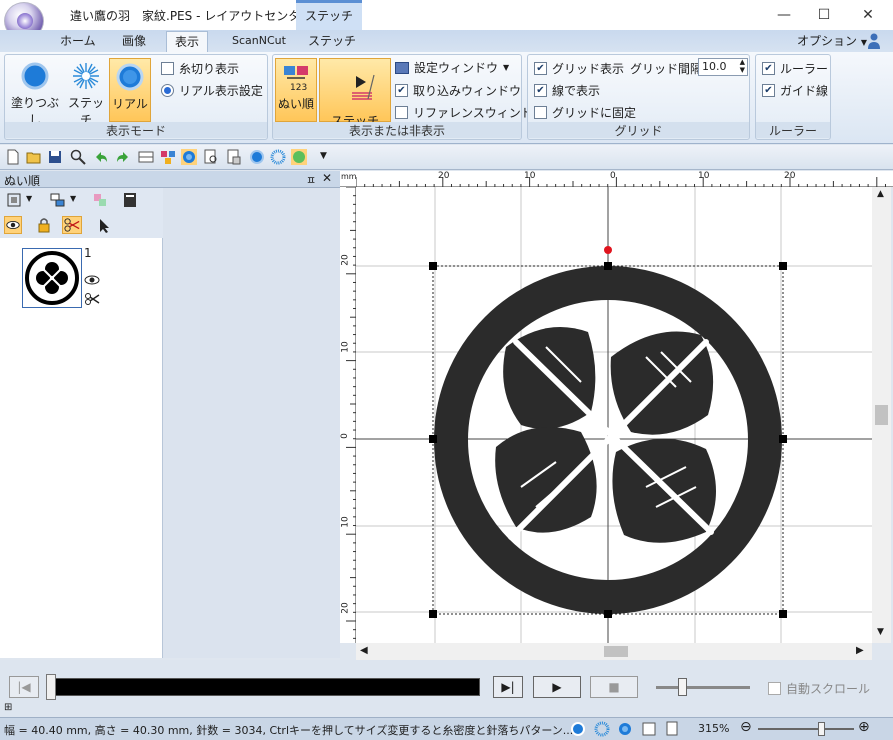 The image size is (893, 740). I want to click on spin-icon: ▲ ▼, so click(742, 66).